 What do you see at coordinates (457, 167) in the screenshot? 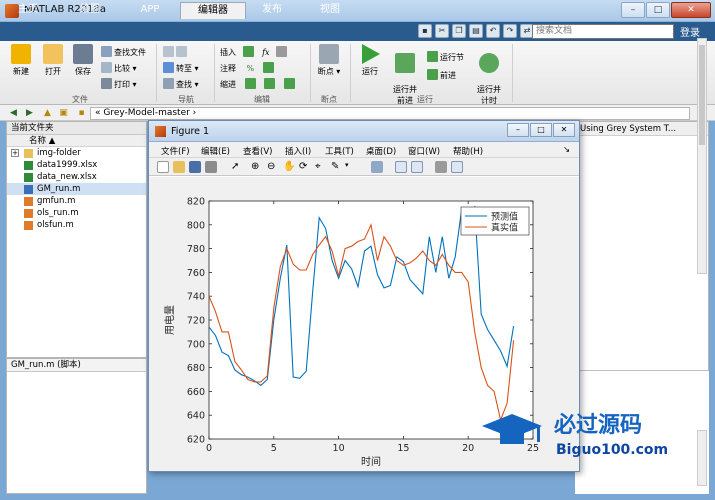
I see `show-tools-icon` at bounding box center [457, 167].